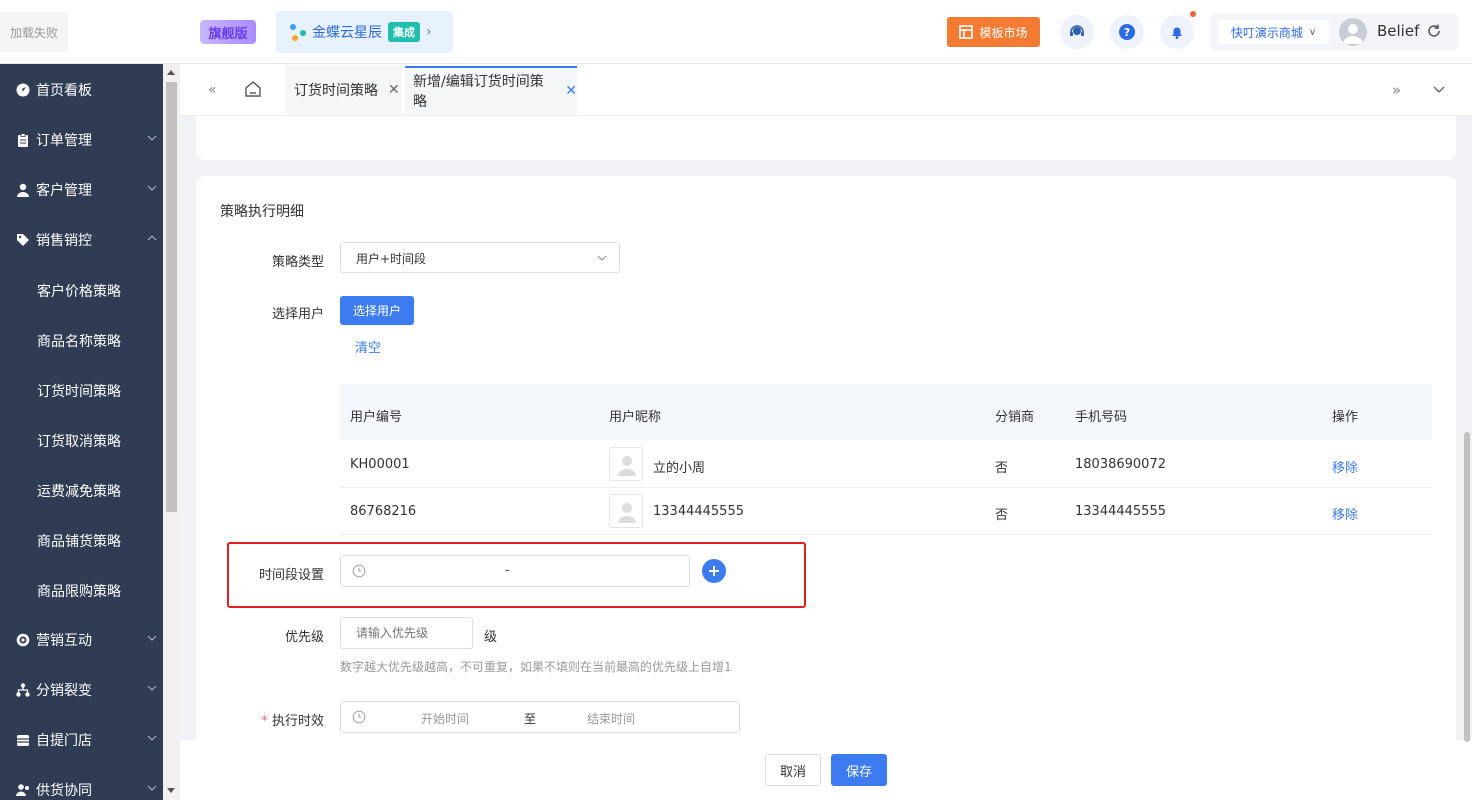  Describe the element at coordinates (253, 91) in the screenshot. I see `home-icon` at that location.